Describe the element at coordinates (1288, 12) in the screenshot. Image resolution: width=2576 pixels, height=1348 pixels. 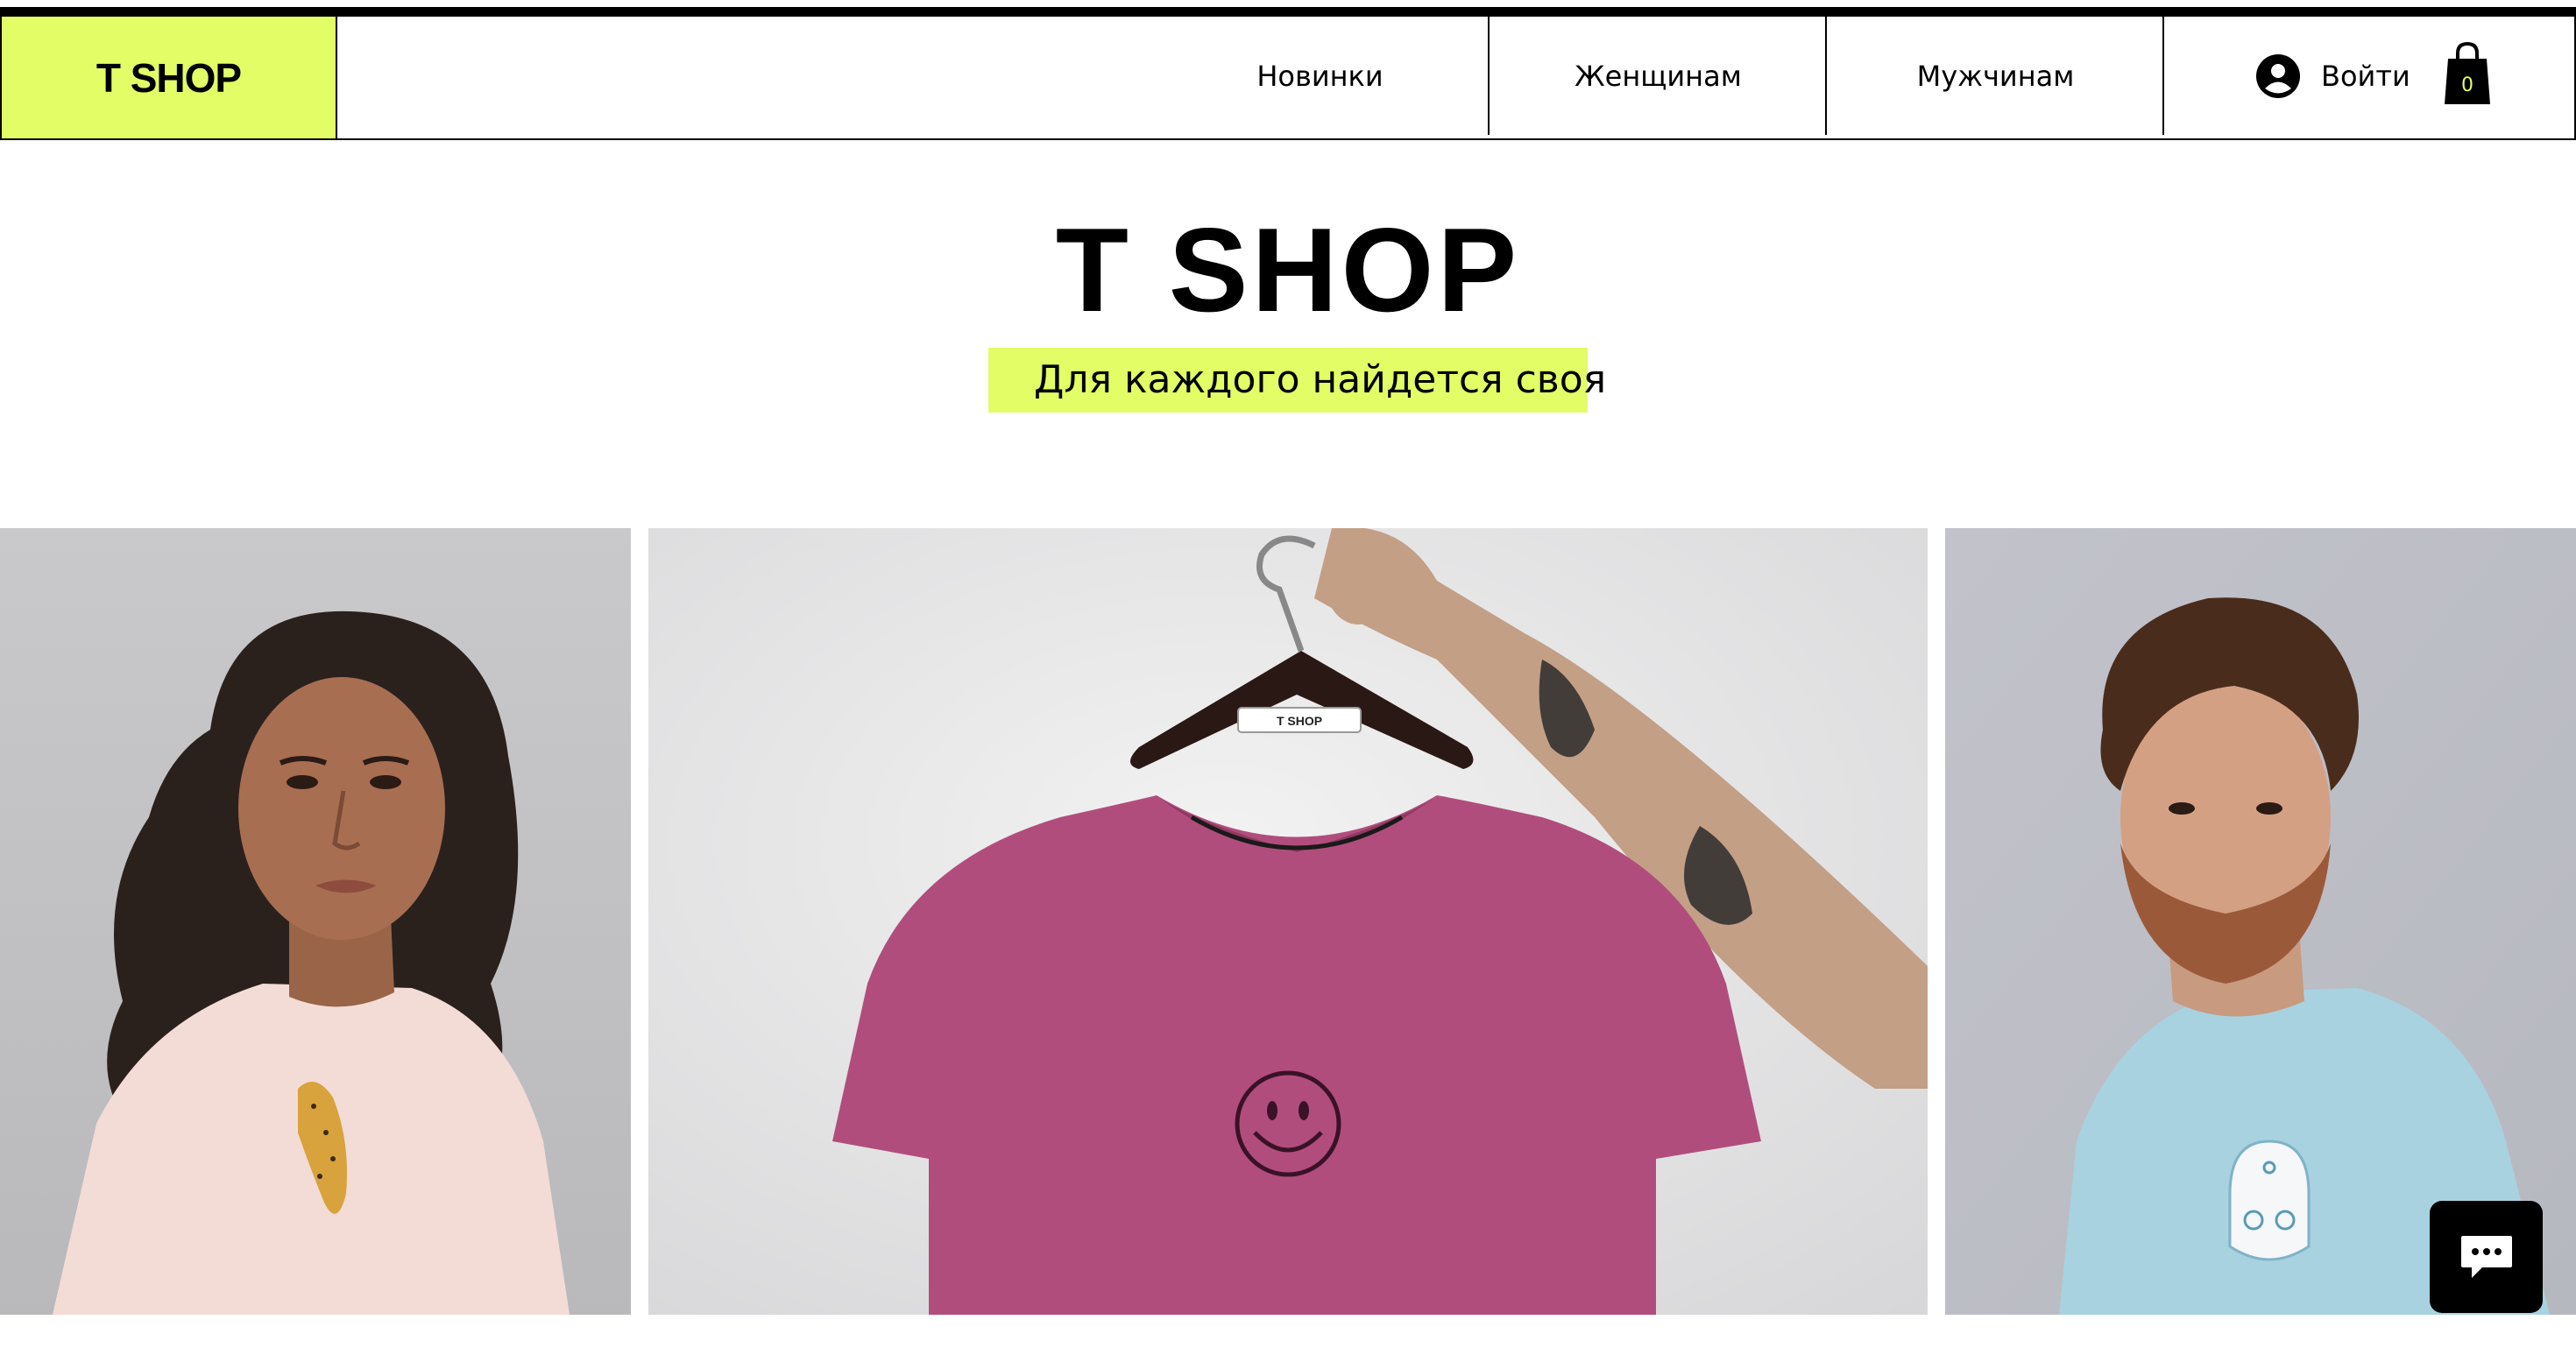
I see `top-strip` at that location.